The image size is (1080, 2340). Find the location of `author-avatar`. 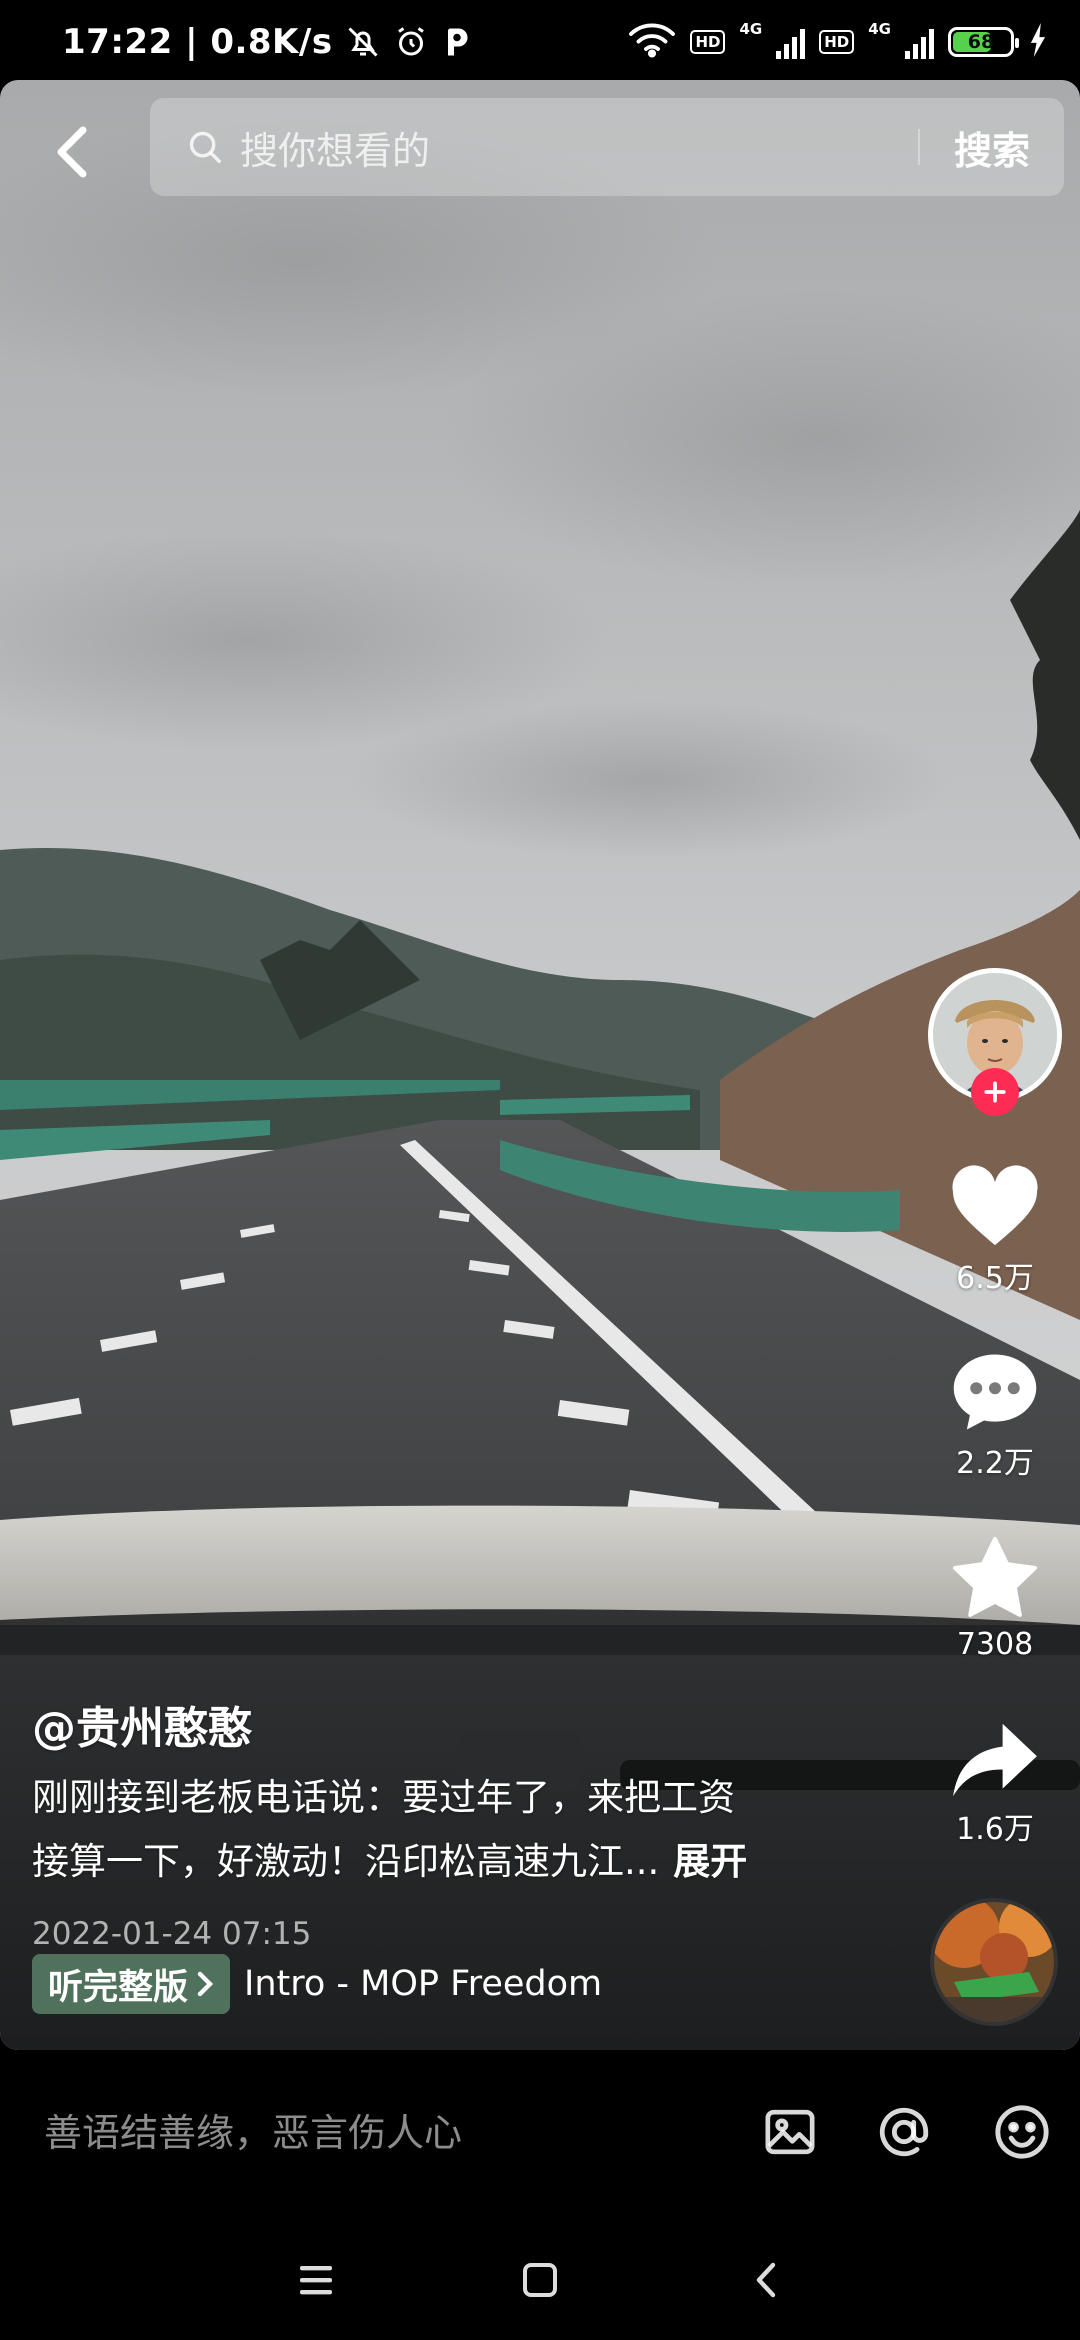

author-avatar is located at coordinates (995, 1042).